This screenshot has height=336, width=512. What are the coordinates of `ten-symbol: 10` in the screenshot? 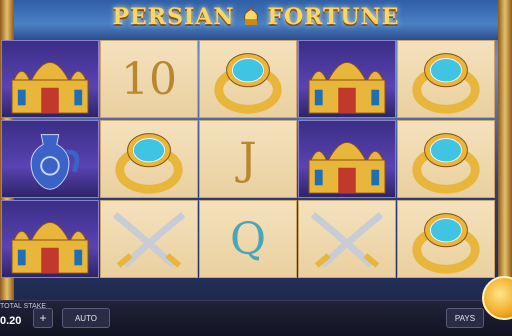 It's located at (149, 79).